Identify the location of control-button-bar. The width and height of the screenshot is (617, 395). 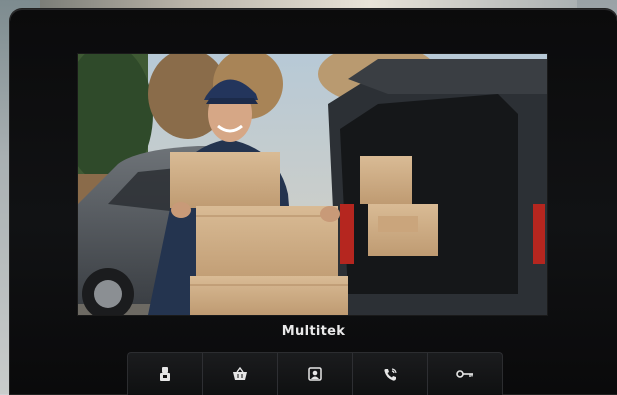
(315, 373).